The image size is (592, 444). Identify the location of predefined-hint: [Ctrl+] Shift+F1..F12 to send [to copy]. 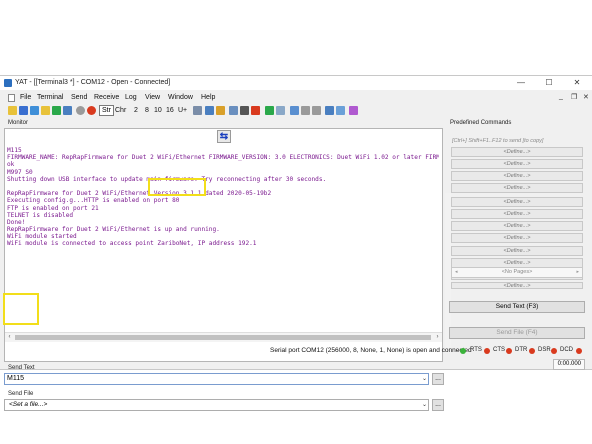
(498, 141).